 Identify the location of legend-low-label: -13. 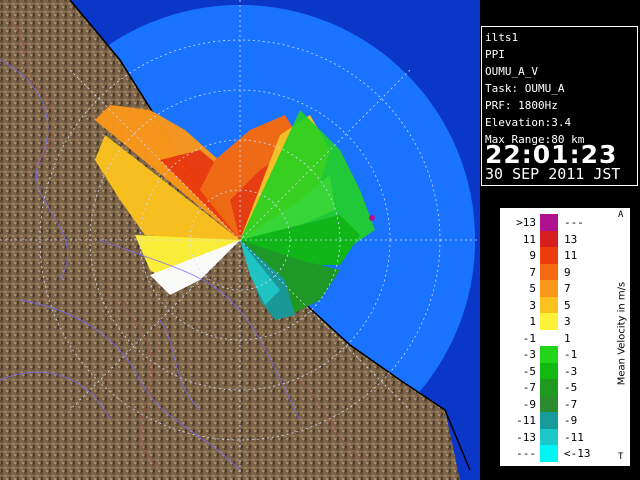
(526, 437).